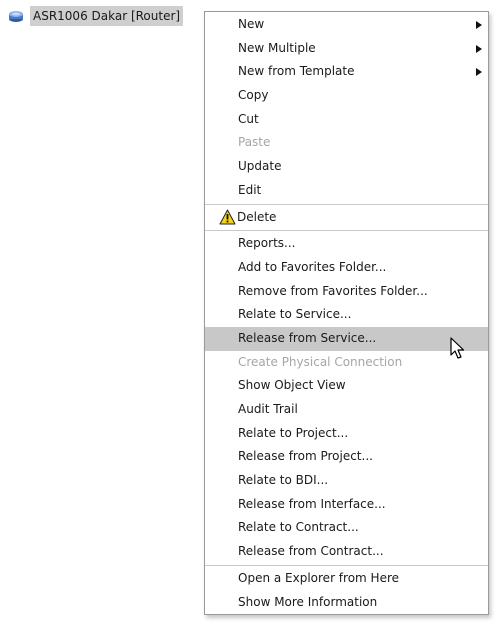 This screenshot has height=635, width=500. Describe the element at coordinates (107, 16) in the screenshot. I see `tree-node-label: ASR1006 Dakar [Router]` at that location.